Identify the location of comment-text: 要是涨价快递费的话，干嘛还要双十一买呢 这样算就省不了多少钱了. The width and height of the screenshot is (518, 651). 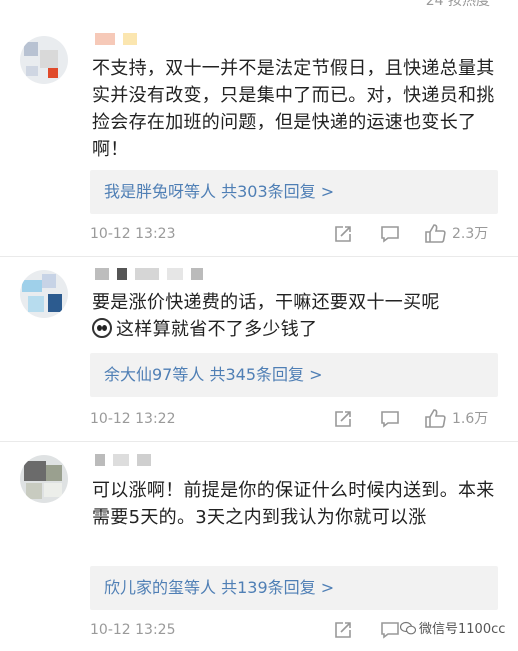
(294, 316).